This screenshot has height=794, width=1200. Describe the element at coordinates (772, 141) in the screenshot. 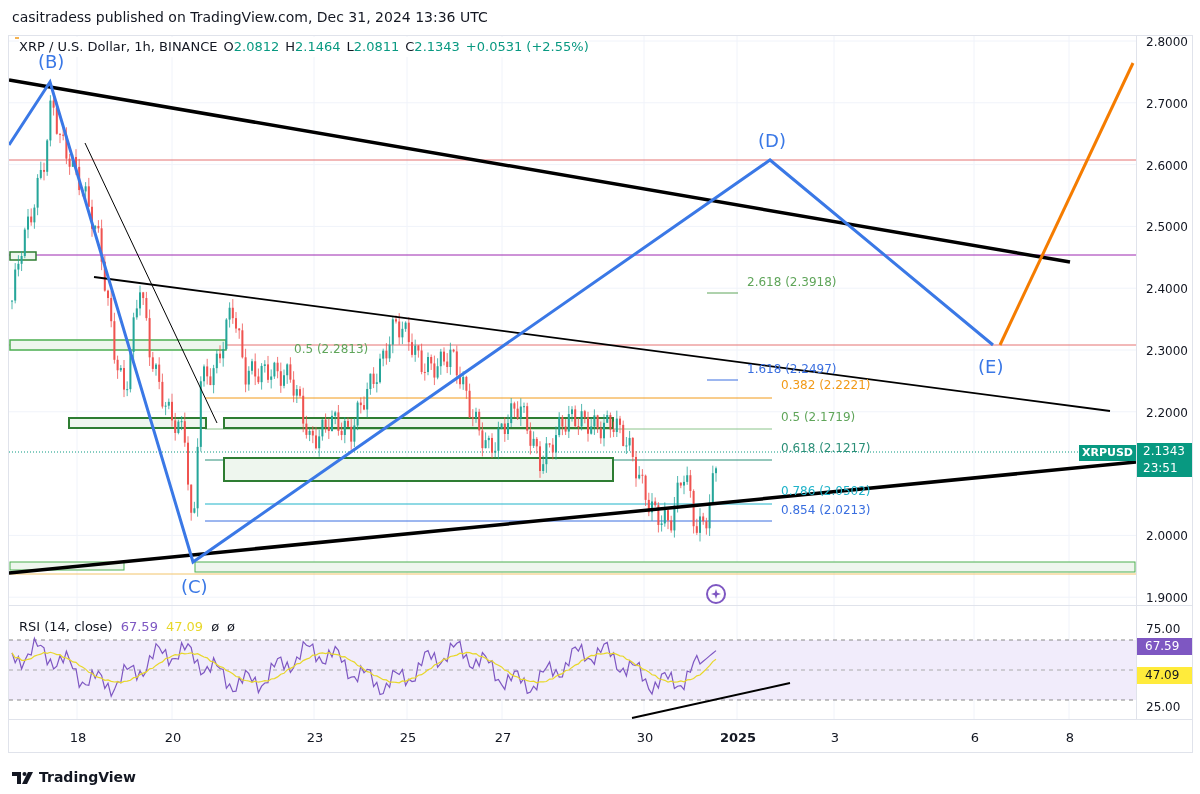

I see `wave-label: (D)` at that location.